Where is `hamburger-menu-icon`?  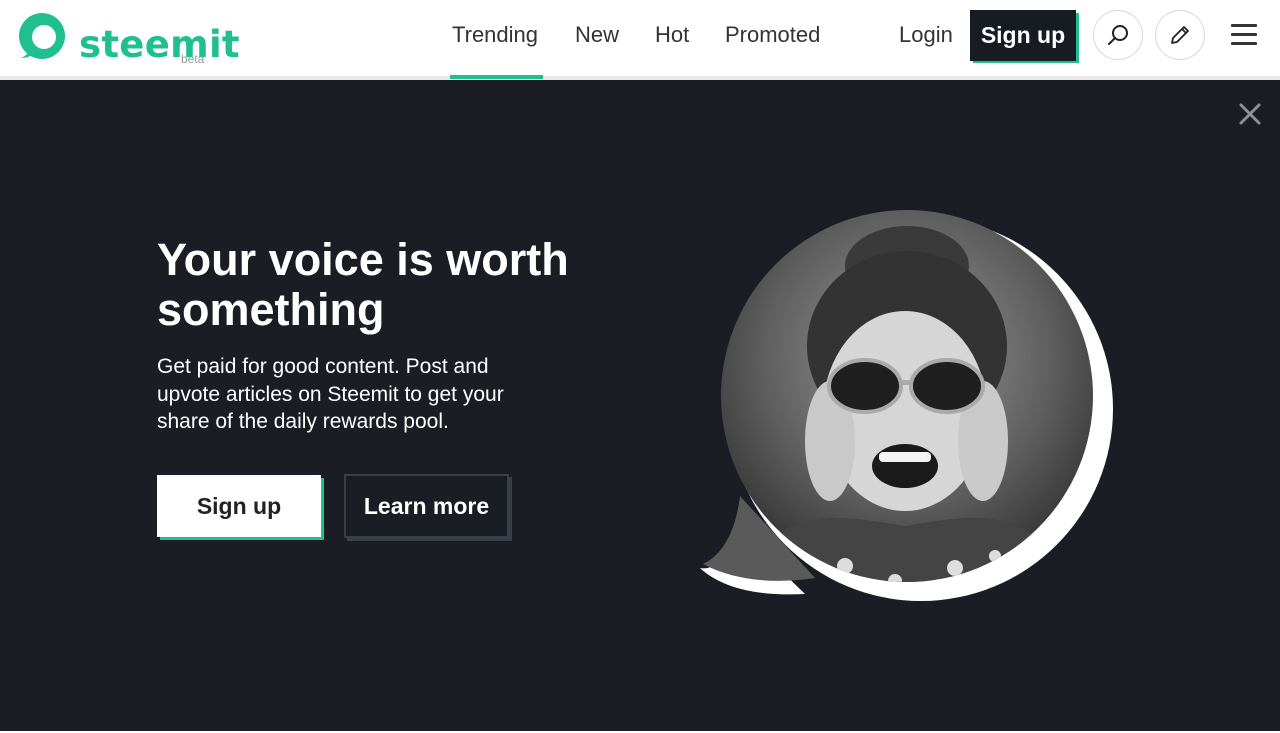
hamburger-menu-icon is located at coordinates (1244, 25).